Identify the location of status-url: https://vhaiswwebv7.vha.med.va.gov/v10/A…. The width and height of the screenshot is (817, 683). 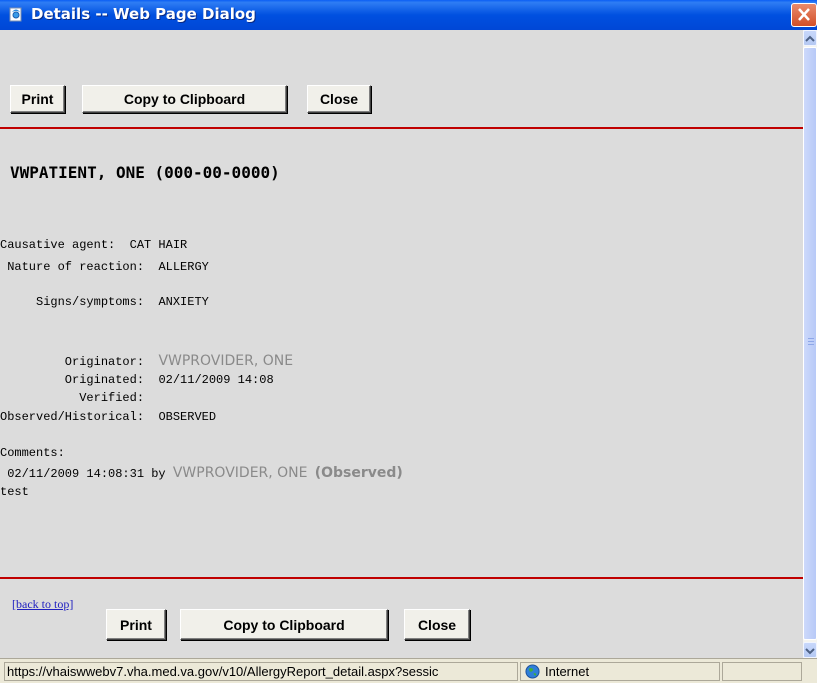
(261, 671).